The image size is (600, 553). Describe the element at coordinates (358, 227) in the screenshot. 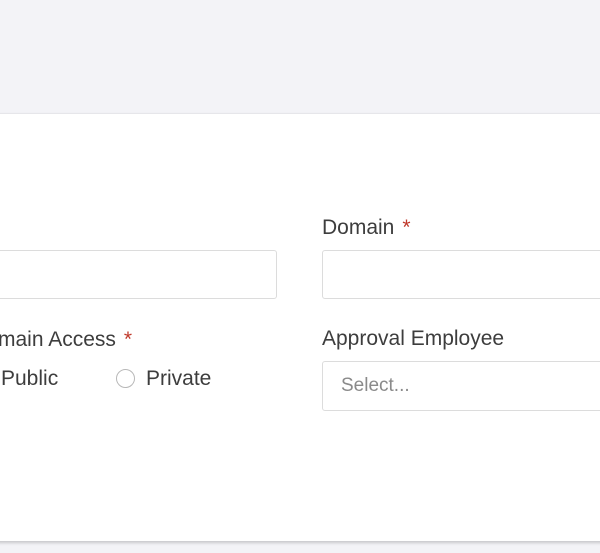

I see `domain-label-text: Domain` at that location.